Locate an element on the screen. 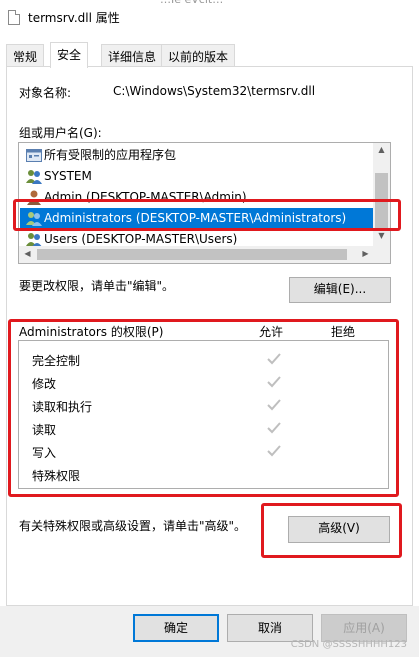 The image size is (419, 657). list-item: 所有受限制的应用程序包 is located at coordinates (197, 155).